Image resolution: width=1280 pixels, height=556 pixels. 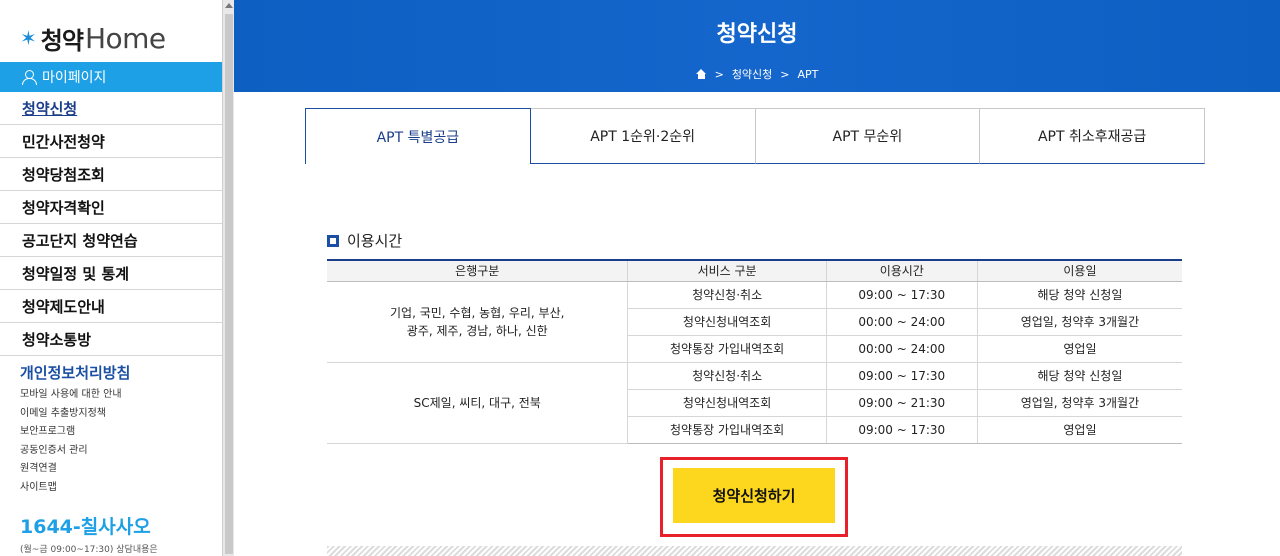 I want to click on sub-link-mobile-guide: 모바일 사용에 대한 안내, so click(x=71, y=395).